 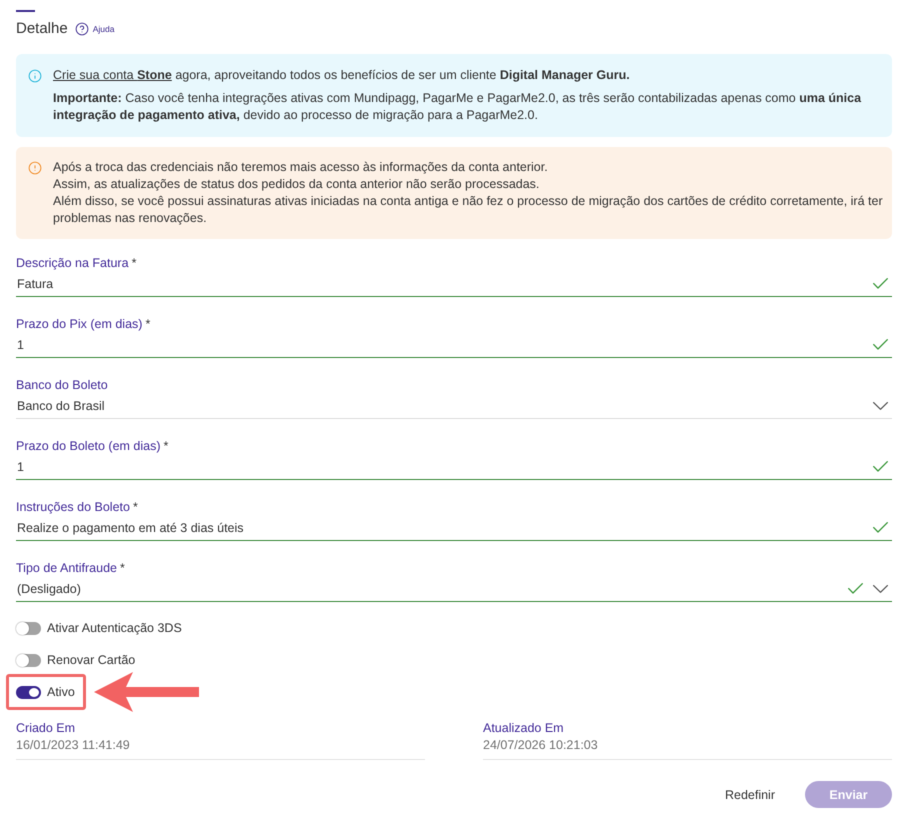 I want to click on select-field: Banco do Brasil, so click(x=454, y=407).